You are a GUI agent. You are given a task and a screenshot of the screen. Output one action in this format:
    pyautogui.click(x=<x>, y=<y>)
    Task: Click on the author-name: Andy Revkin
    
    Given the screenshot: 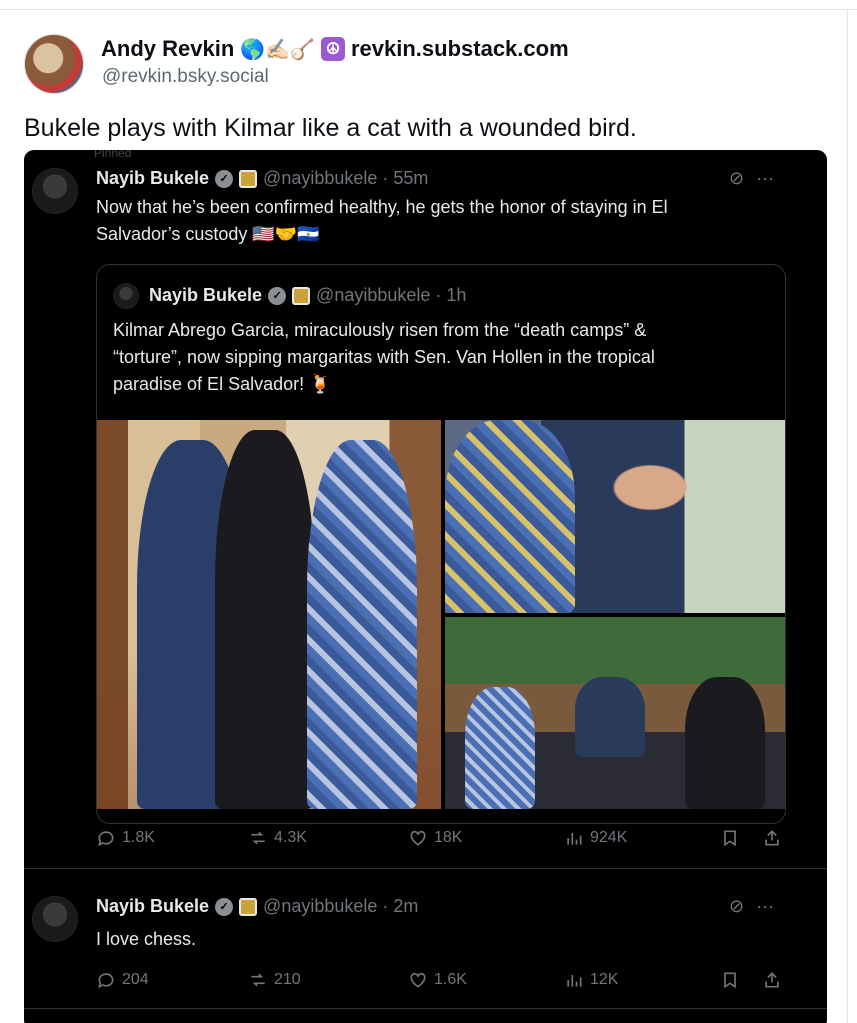 What is the action you would take?
    pyautogui.click(x=167, y=49)
    